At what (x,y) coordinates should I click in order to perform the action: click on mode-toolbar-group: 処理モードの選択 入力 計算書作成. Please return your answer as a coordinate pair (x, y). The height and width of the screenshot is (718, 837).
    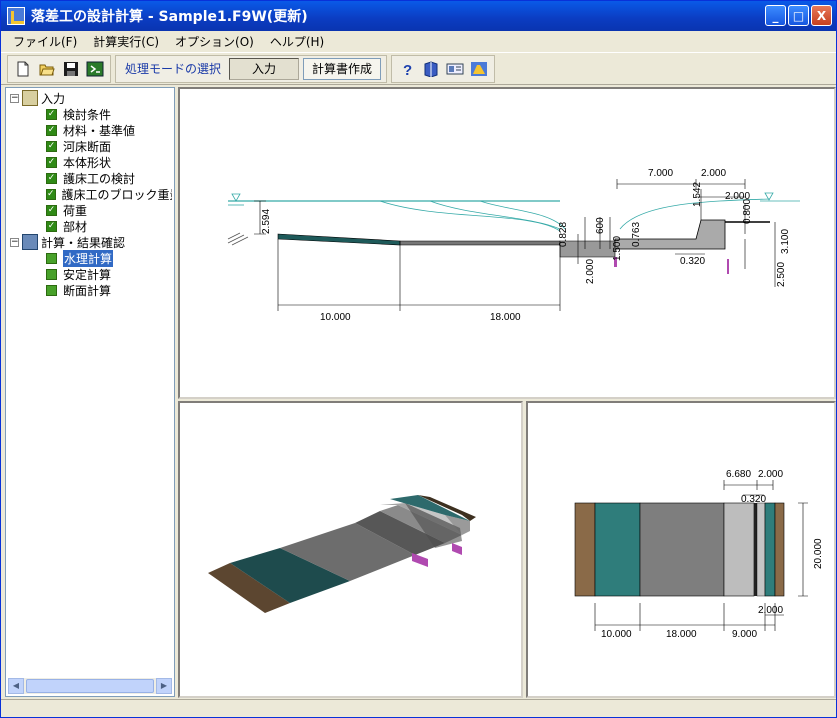
    Looking at the image, I should click on (251, 68).